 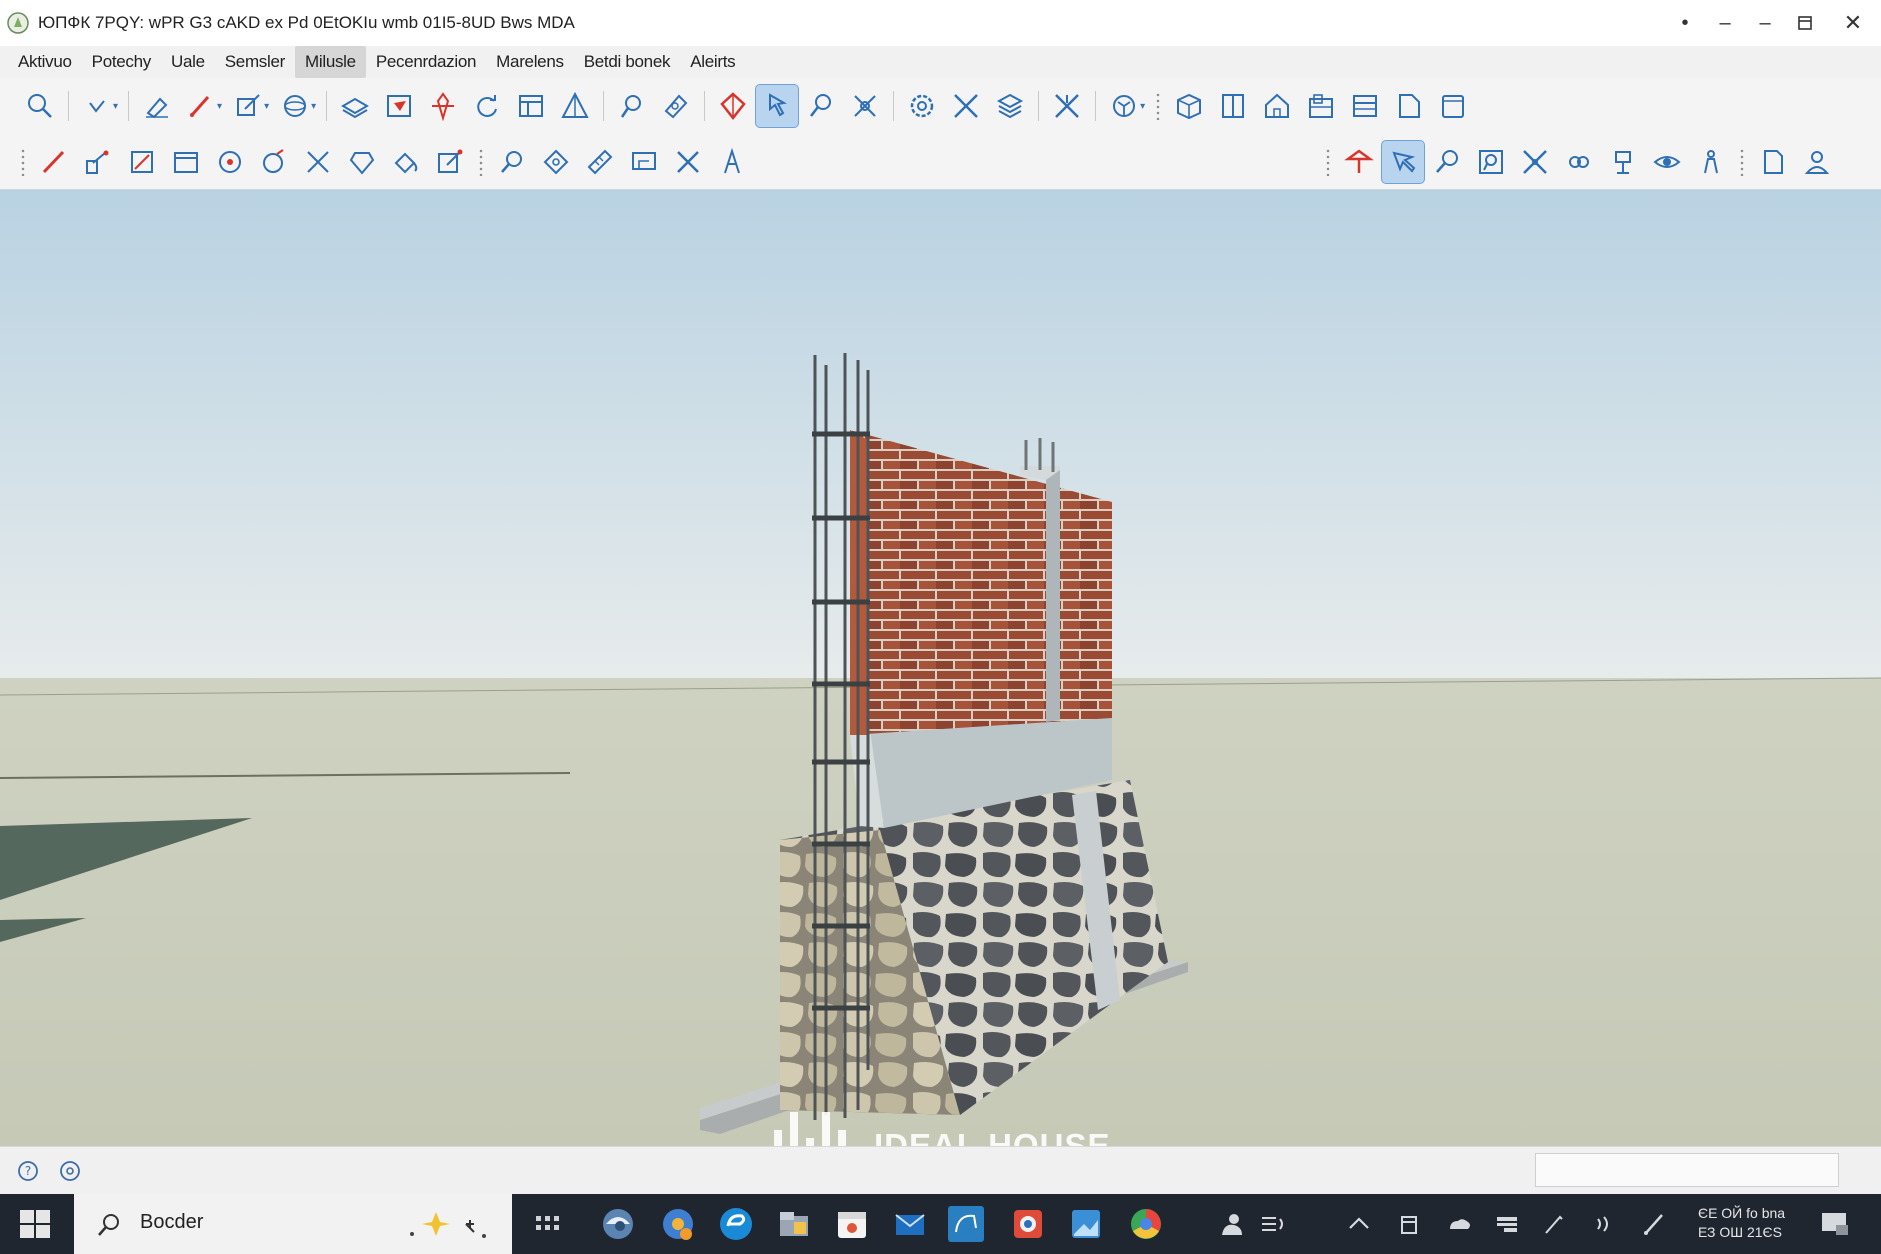 I want to click on cut-tool-button, so click(x=318, y=162).